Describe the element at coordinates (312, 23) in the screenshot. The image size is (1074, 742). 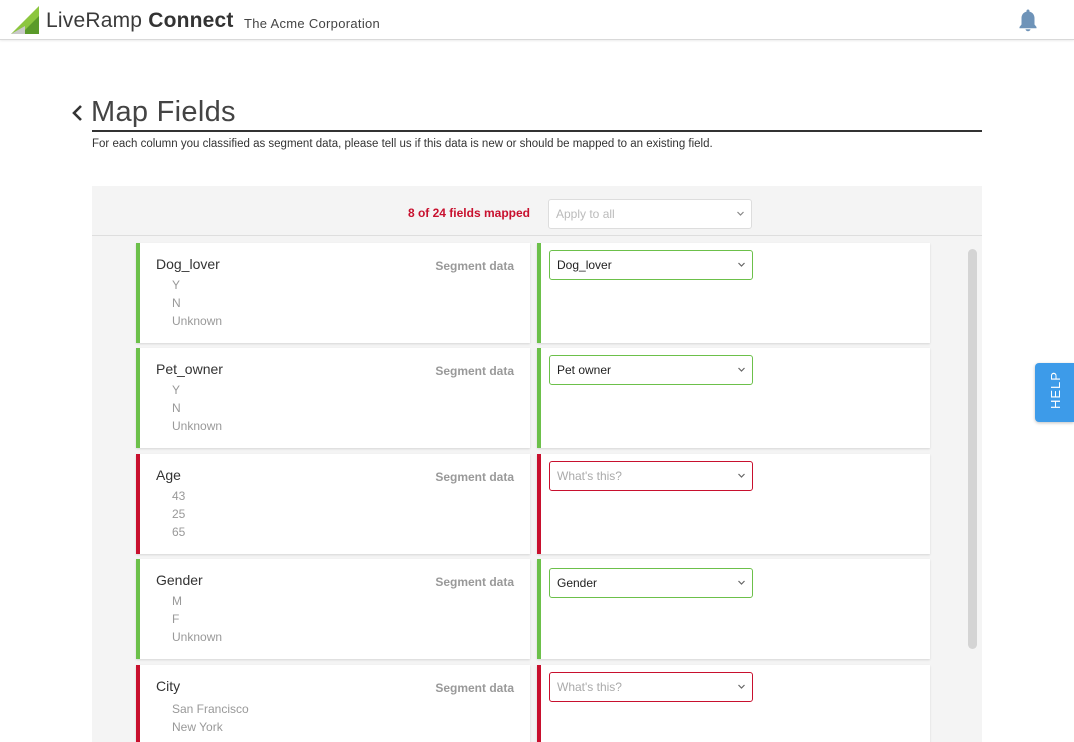
I see `company-name: The Acme Corporation` at that location.